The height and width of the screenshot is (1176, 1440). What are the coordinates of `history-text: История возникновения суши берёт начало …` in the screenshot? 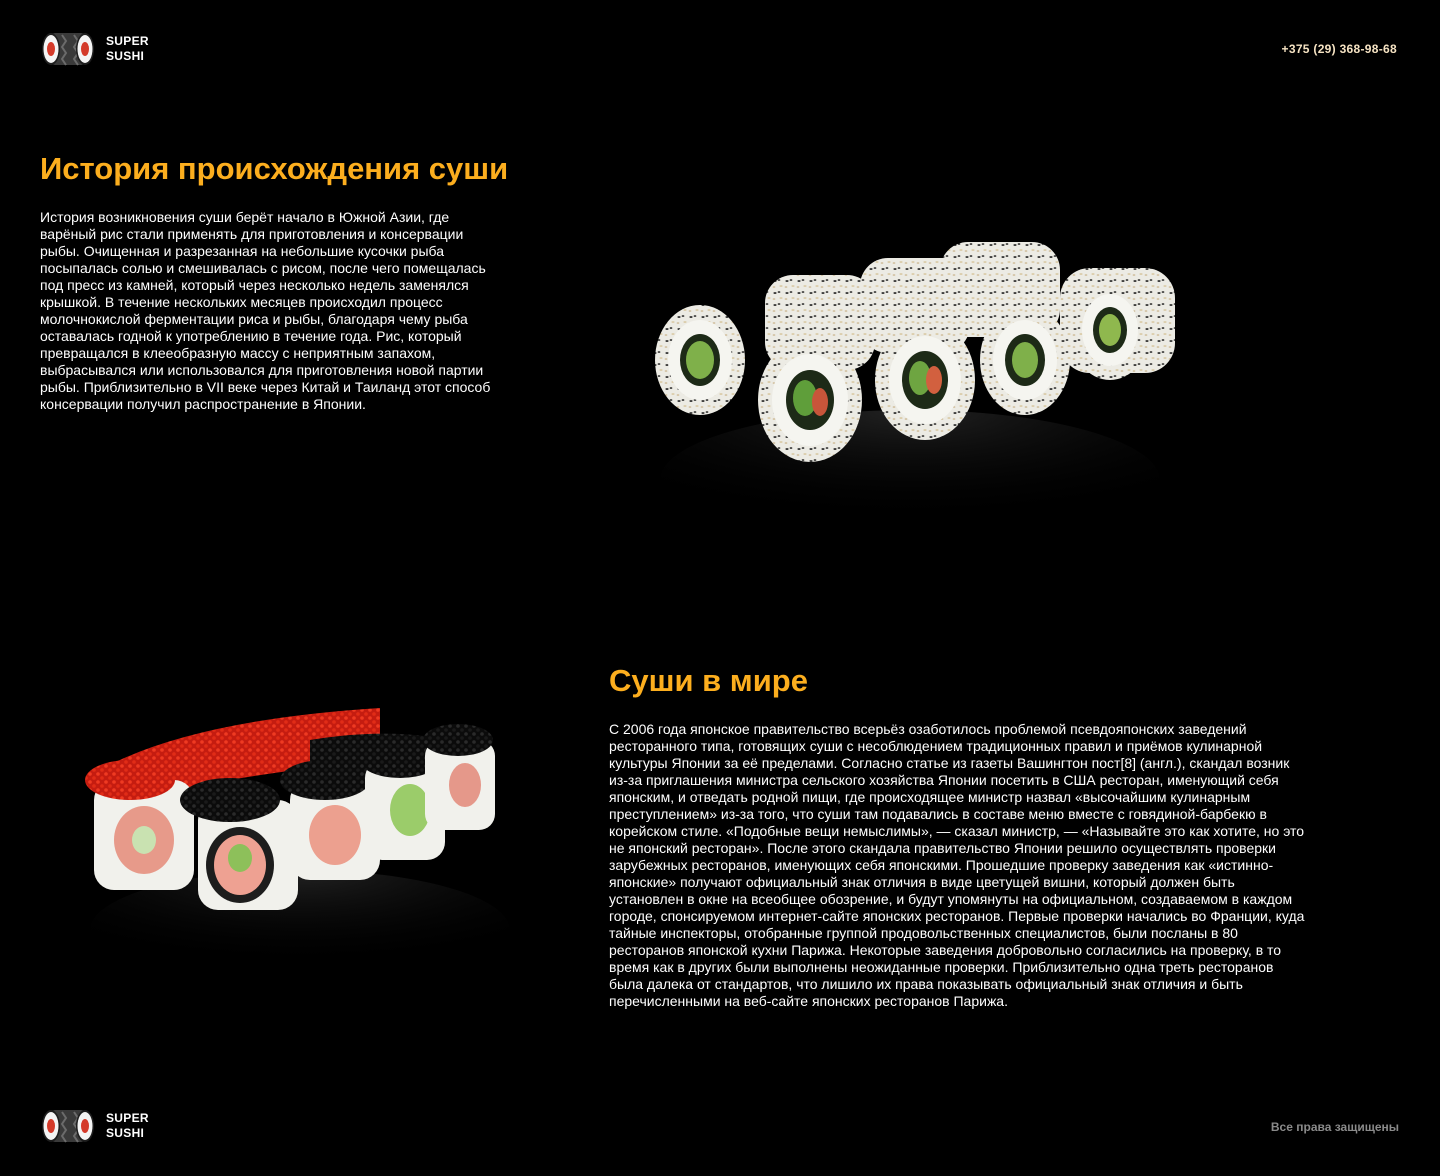 It's located at (265, 310).